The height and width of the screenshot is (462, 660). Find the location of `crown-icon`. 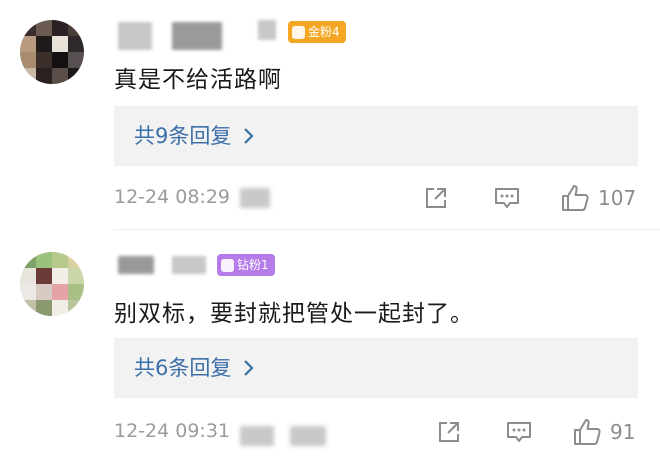

crown-icon is located at coordinates (298, 32).